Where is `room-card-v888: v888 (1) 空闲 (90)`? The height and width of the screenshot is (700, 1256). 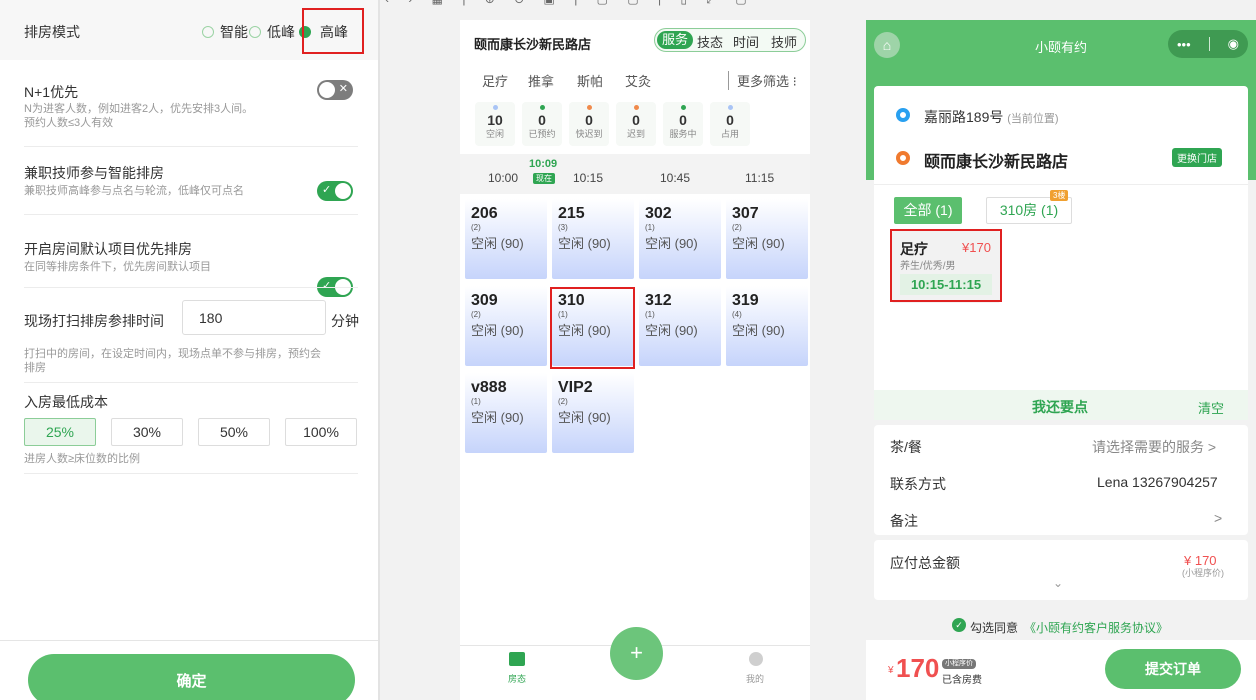
room-card-v888: v888 (1) 空闲 (90) is located at coordinates (506, 413).